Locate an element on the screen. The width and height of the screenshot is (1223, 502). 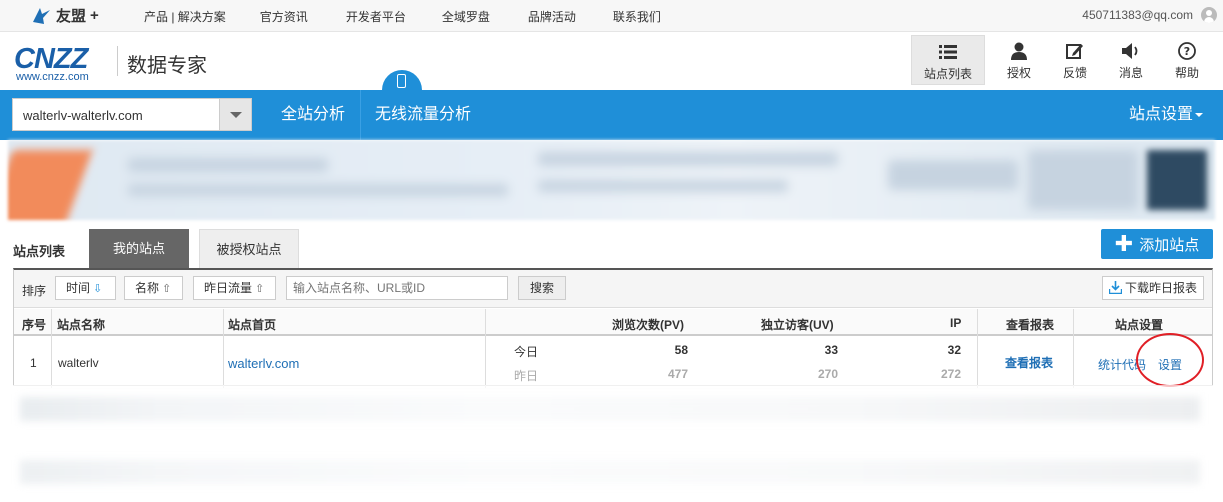
row-site-name: walterlv is located at coordinates (78, 363).